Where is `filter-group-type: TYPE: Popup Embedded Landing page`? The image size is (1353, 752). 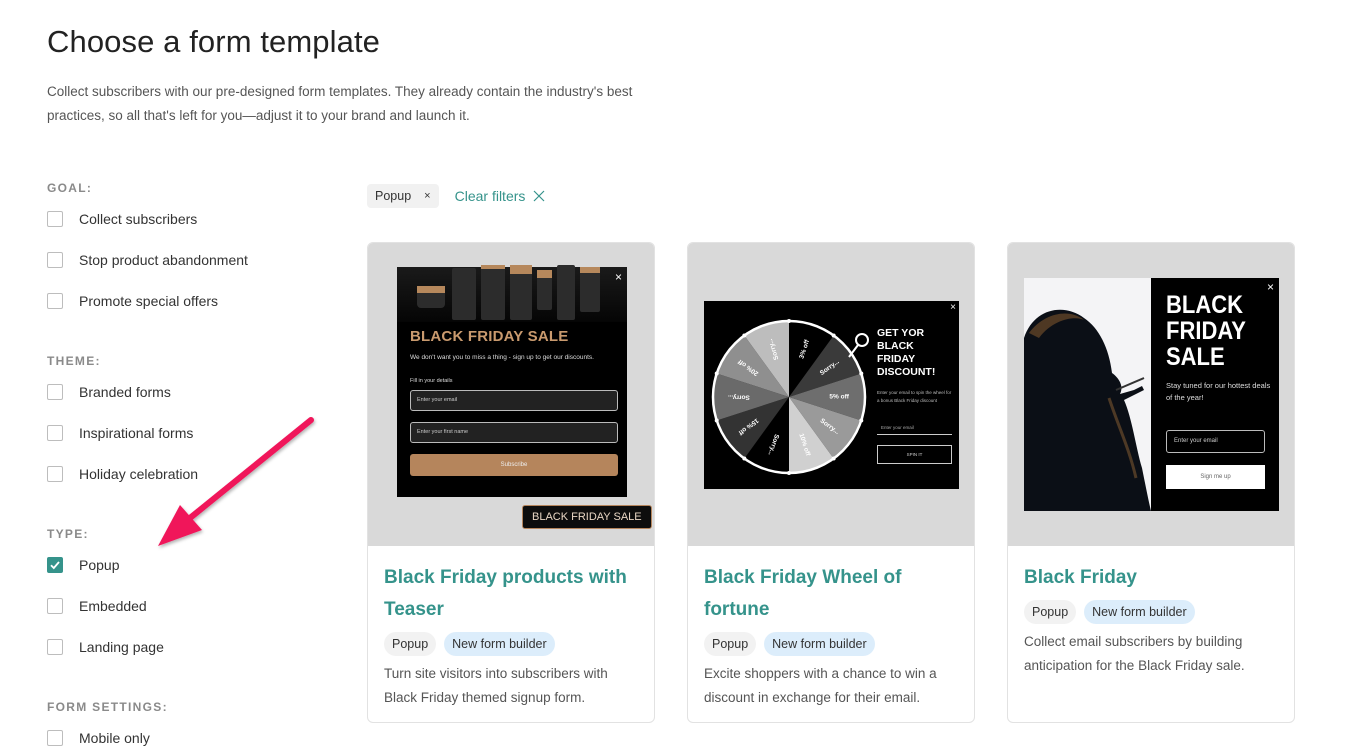 filter-group-type: TYPE: Popup Embedded Landing page is located at coordinates (177, 595).